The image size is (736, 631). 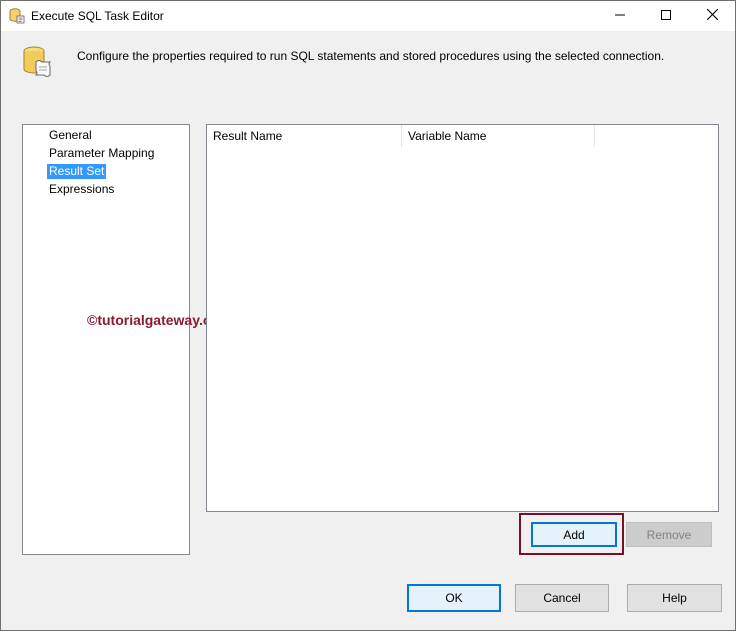 I want to click on nav-item-parameter-mapping: Parameter Mapping, so click(x=101, y=153).